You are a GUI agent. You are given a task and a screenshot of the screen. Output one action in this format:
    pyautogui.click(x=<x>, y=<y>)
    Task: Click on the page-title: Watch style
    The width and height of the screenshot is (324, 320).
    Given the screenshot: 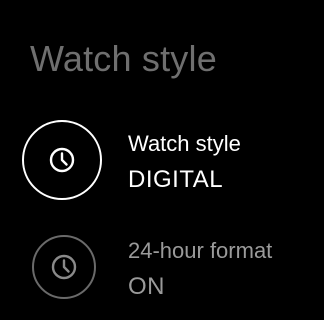 What is the action you would take?
    pyautogui.click(x=123, y=58)
    